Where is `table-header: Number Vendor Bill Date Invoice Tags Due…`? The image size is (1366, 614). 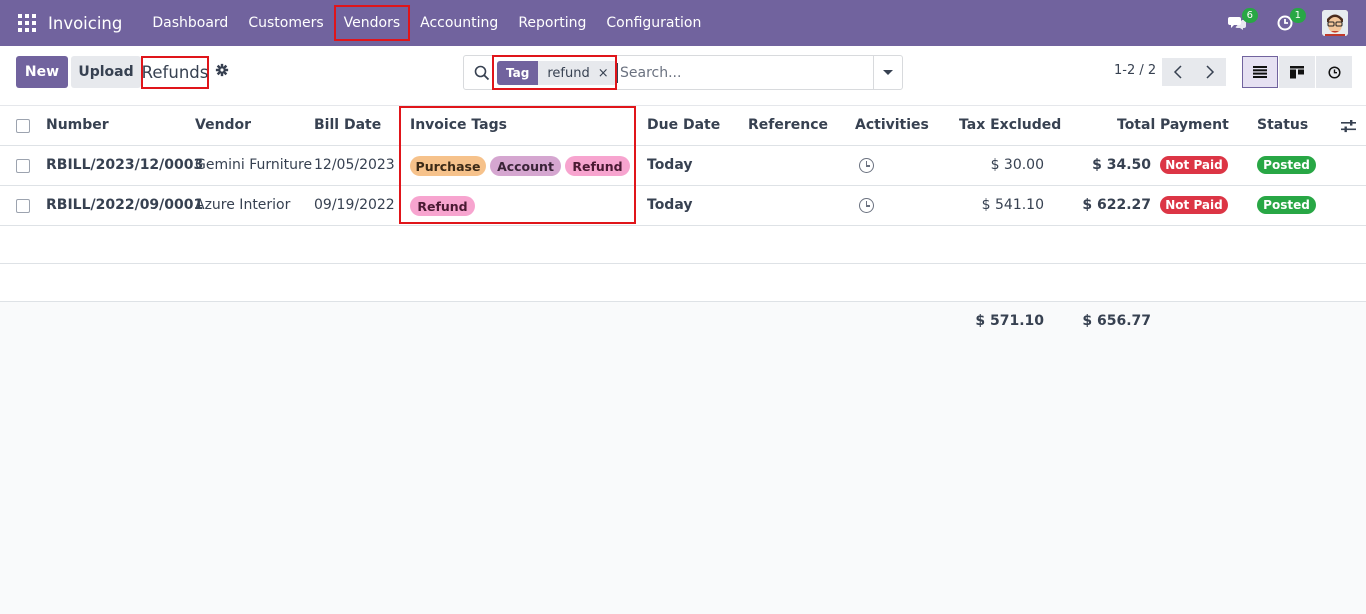
table-header: Number Vendor Bill Date Invoice Tags Due… is located at coordinates (683, 126).